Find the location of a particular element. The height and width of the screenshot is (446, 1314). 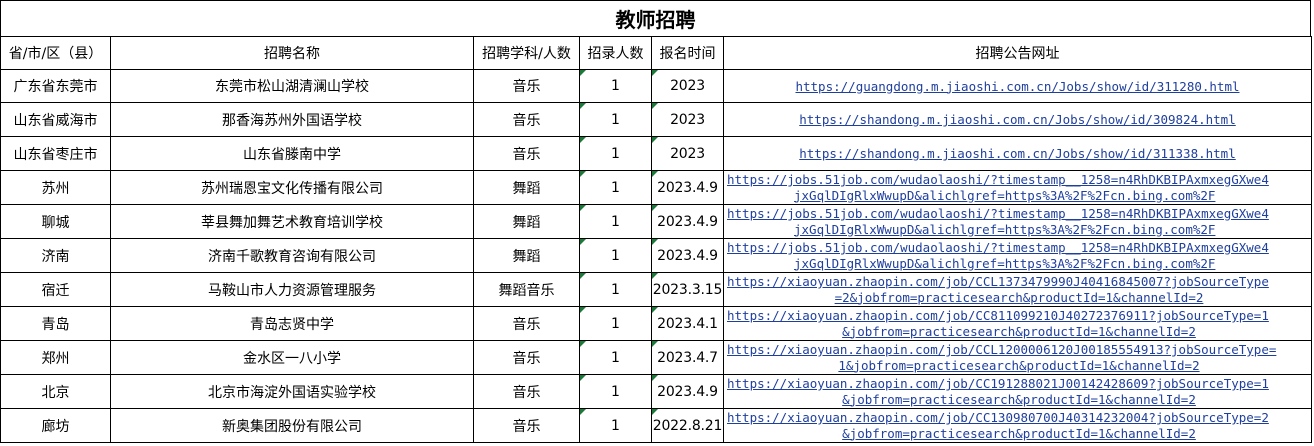

cell-name: 青岛志贤中学 is located at coordinates (292, 323).